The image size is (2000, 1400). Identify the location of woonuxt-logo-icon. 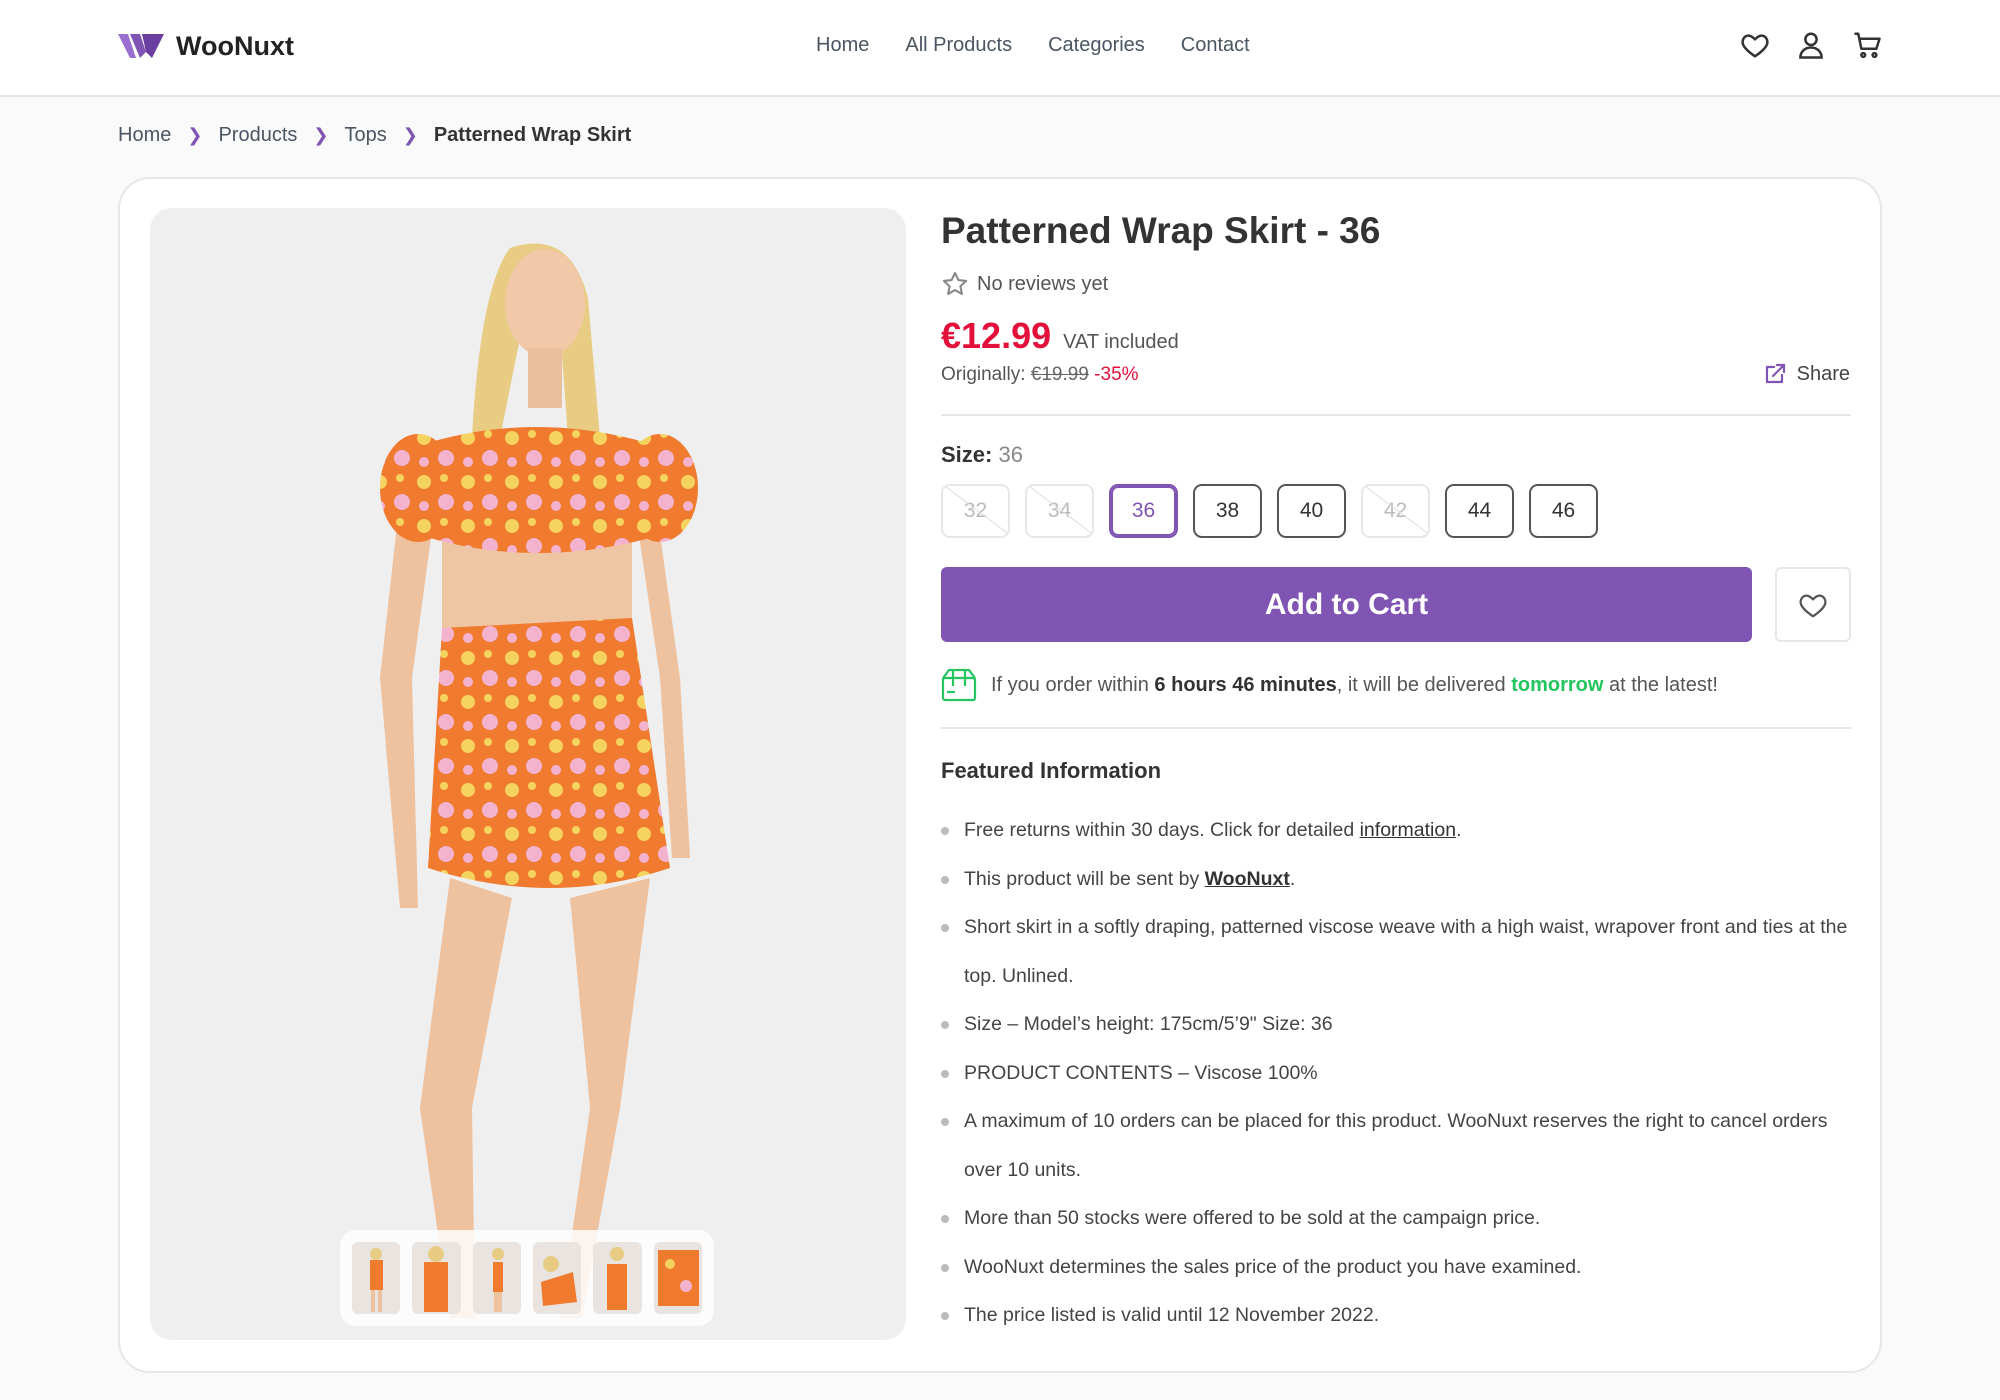
(141, 46).